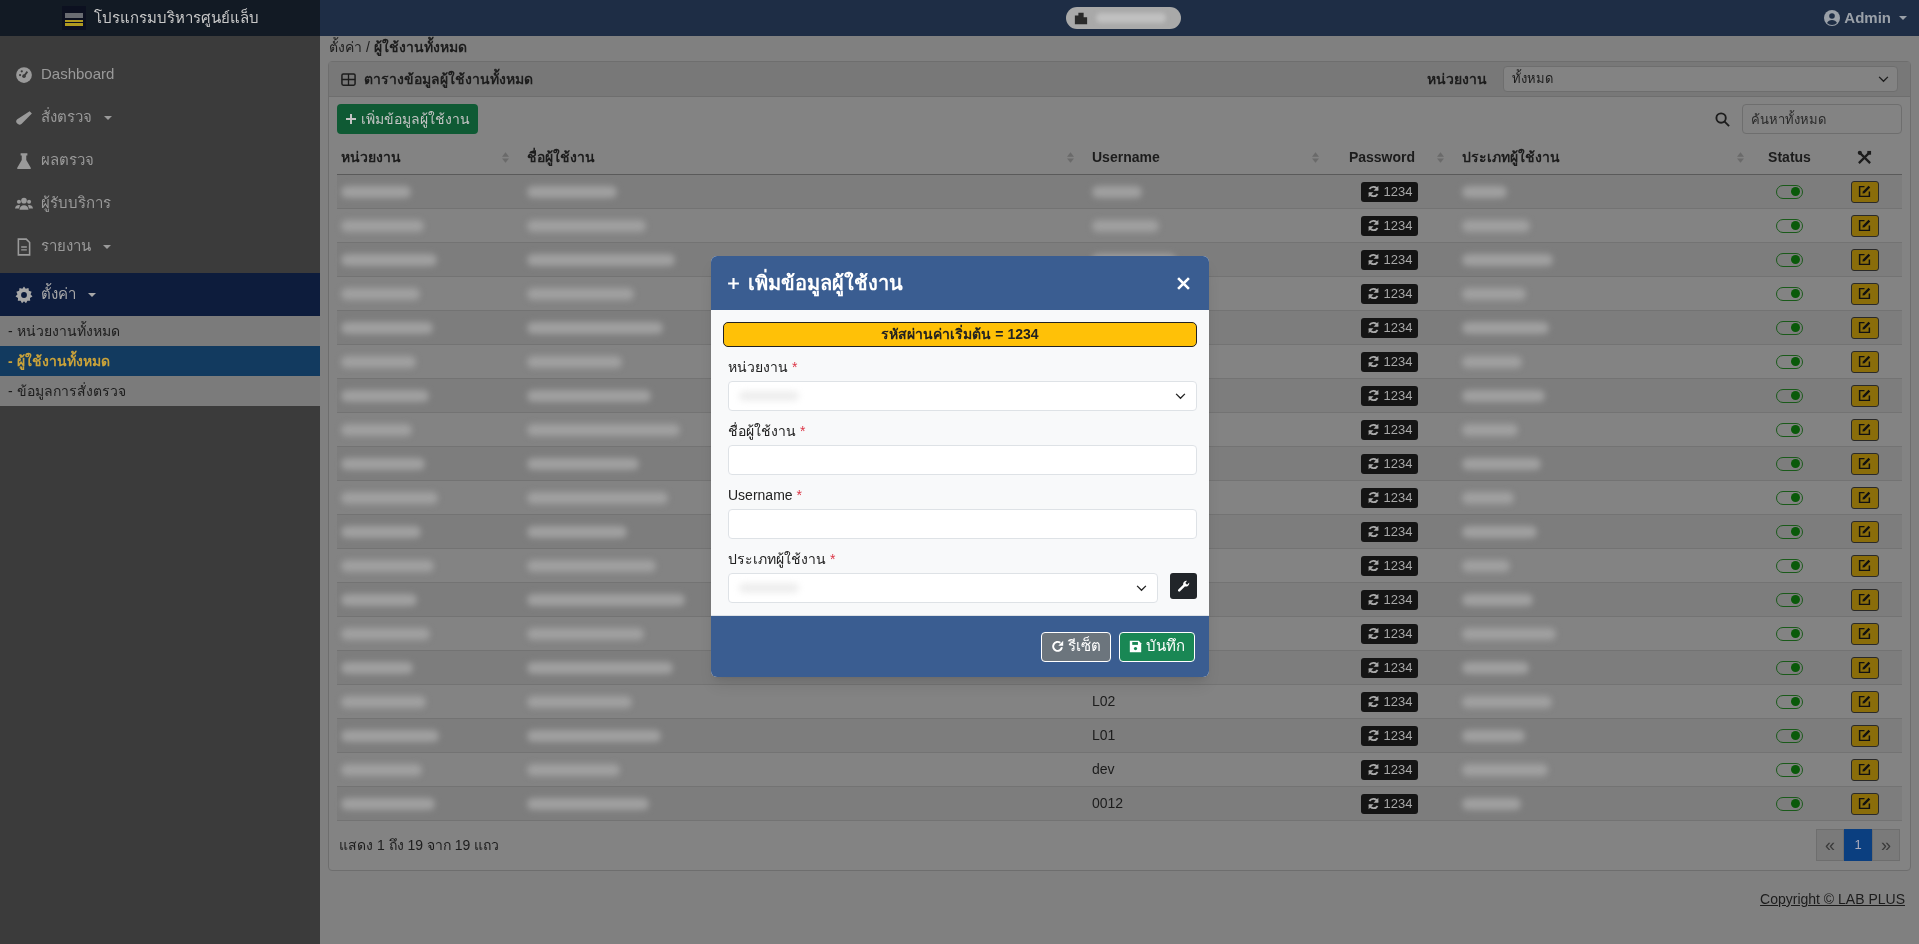 The width and height of the screenshot is (1919, 944). Describe the element at coordinates (160, 74) in the screenshot. I see `sidebar-item: Dashboard` at that location.